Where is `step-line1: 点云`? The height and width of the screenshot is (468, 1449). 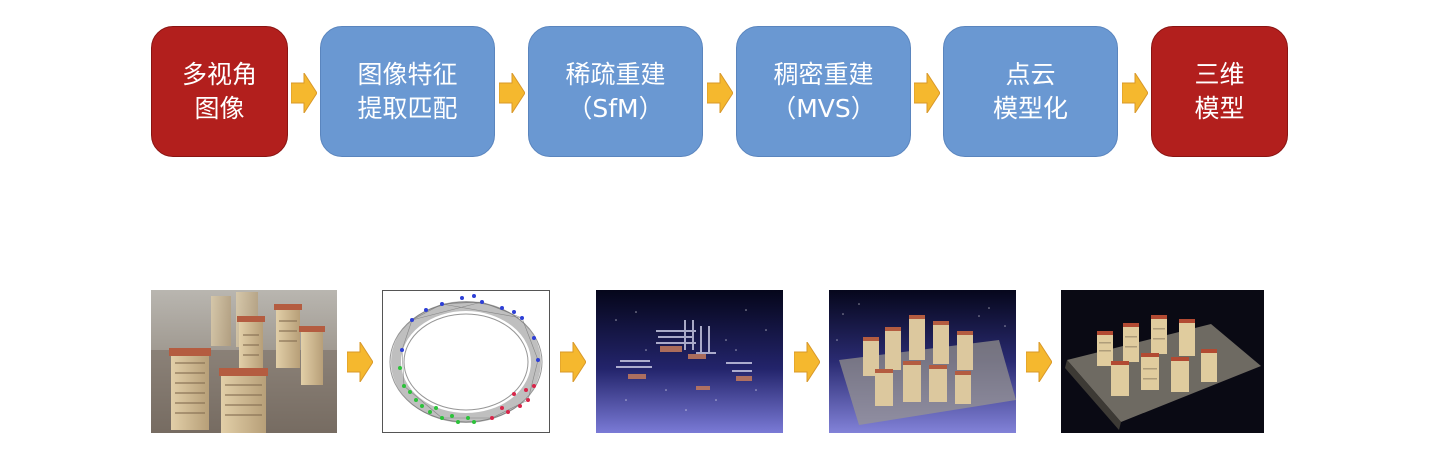 step-line1: 点云 is located at coordinates (1030, 74).